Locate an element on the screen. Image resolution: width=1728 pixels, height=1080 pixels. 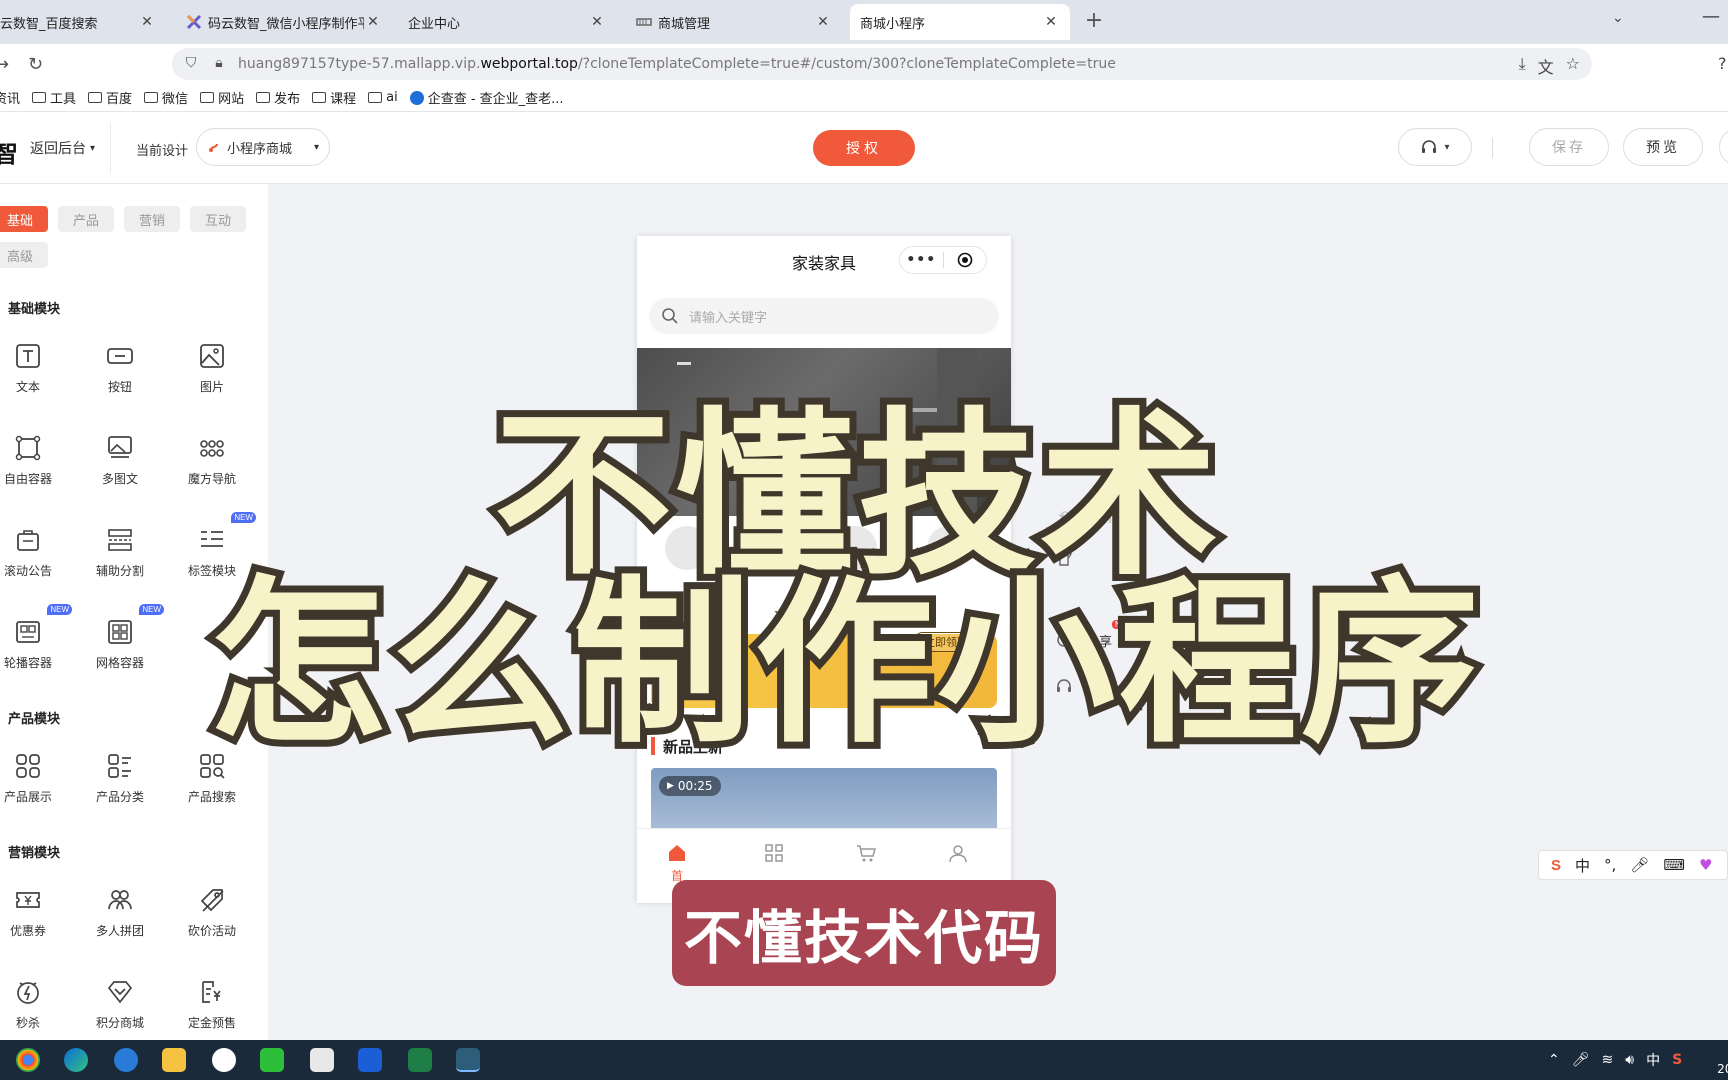
tab-basic: 基础 is located at coordinates (24, 219).